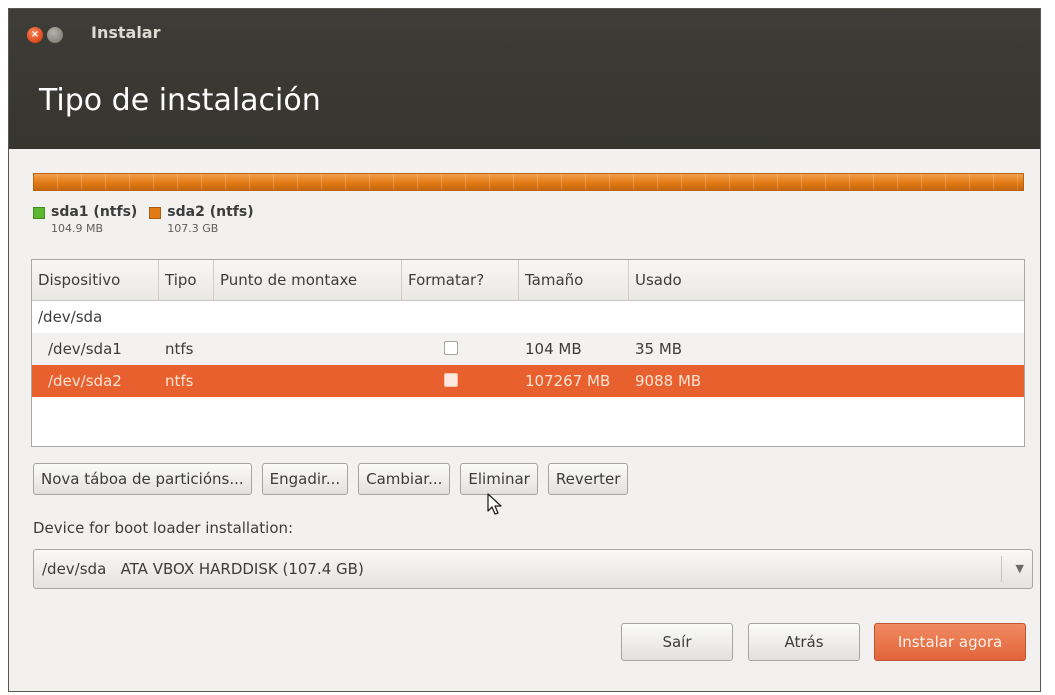  I want to click on quit-button: Saír, so click(677, 642).